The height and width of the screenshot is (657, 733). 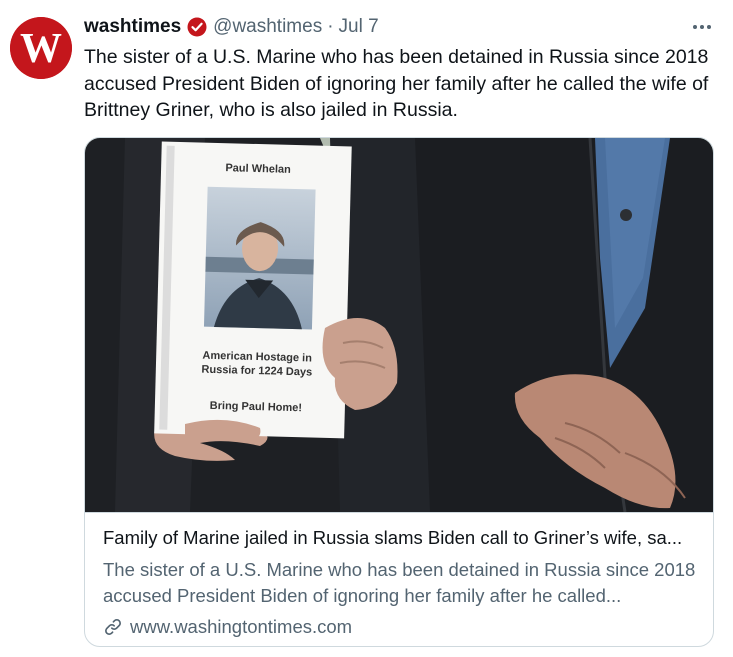 I want to click on more-options-icon, so click(x=702, y=27).